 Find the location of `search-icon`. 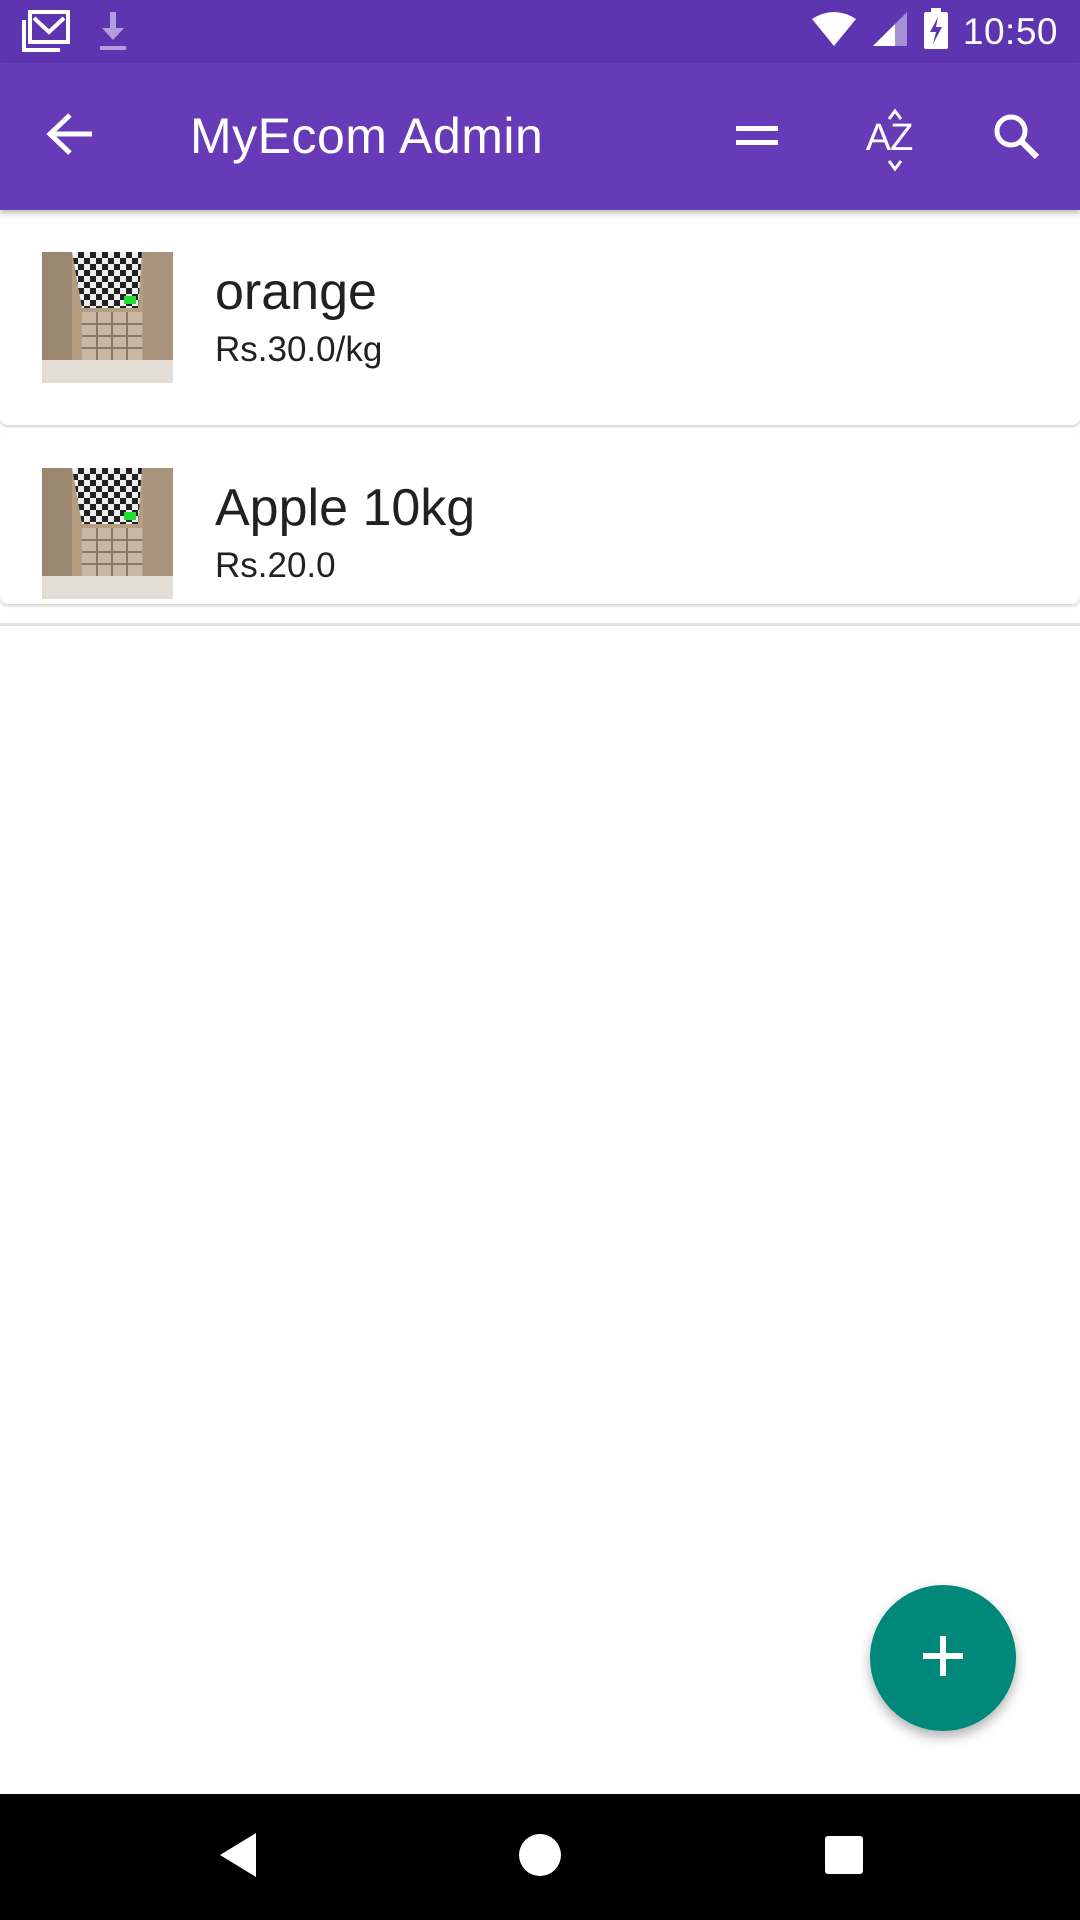

search-icon is located at coordinates (1016, 138).